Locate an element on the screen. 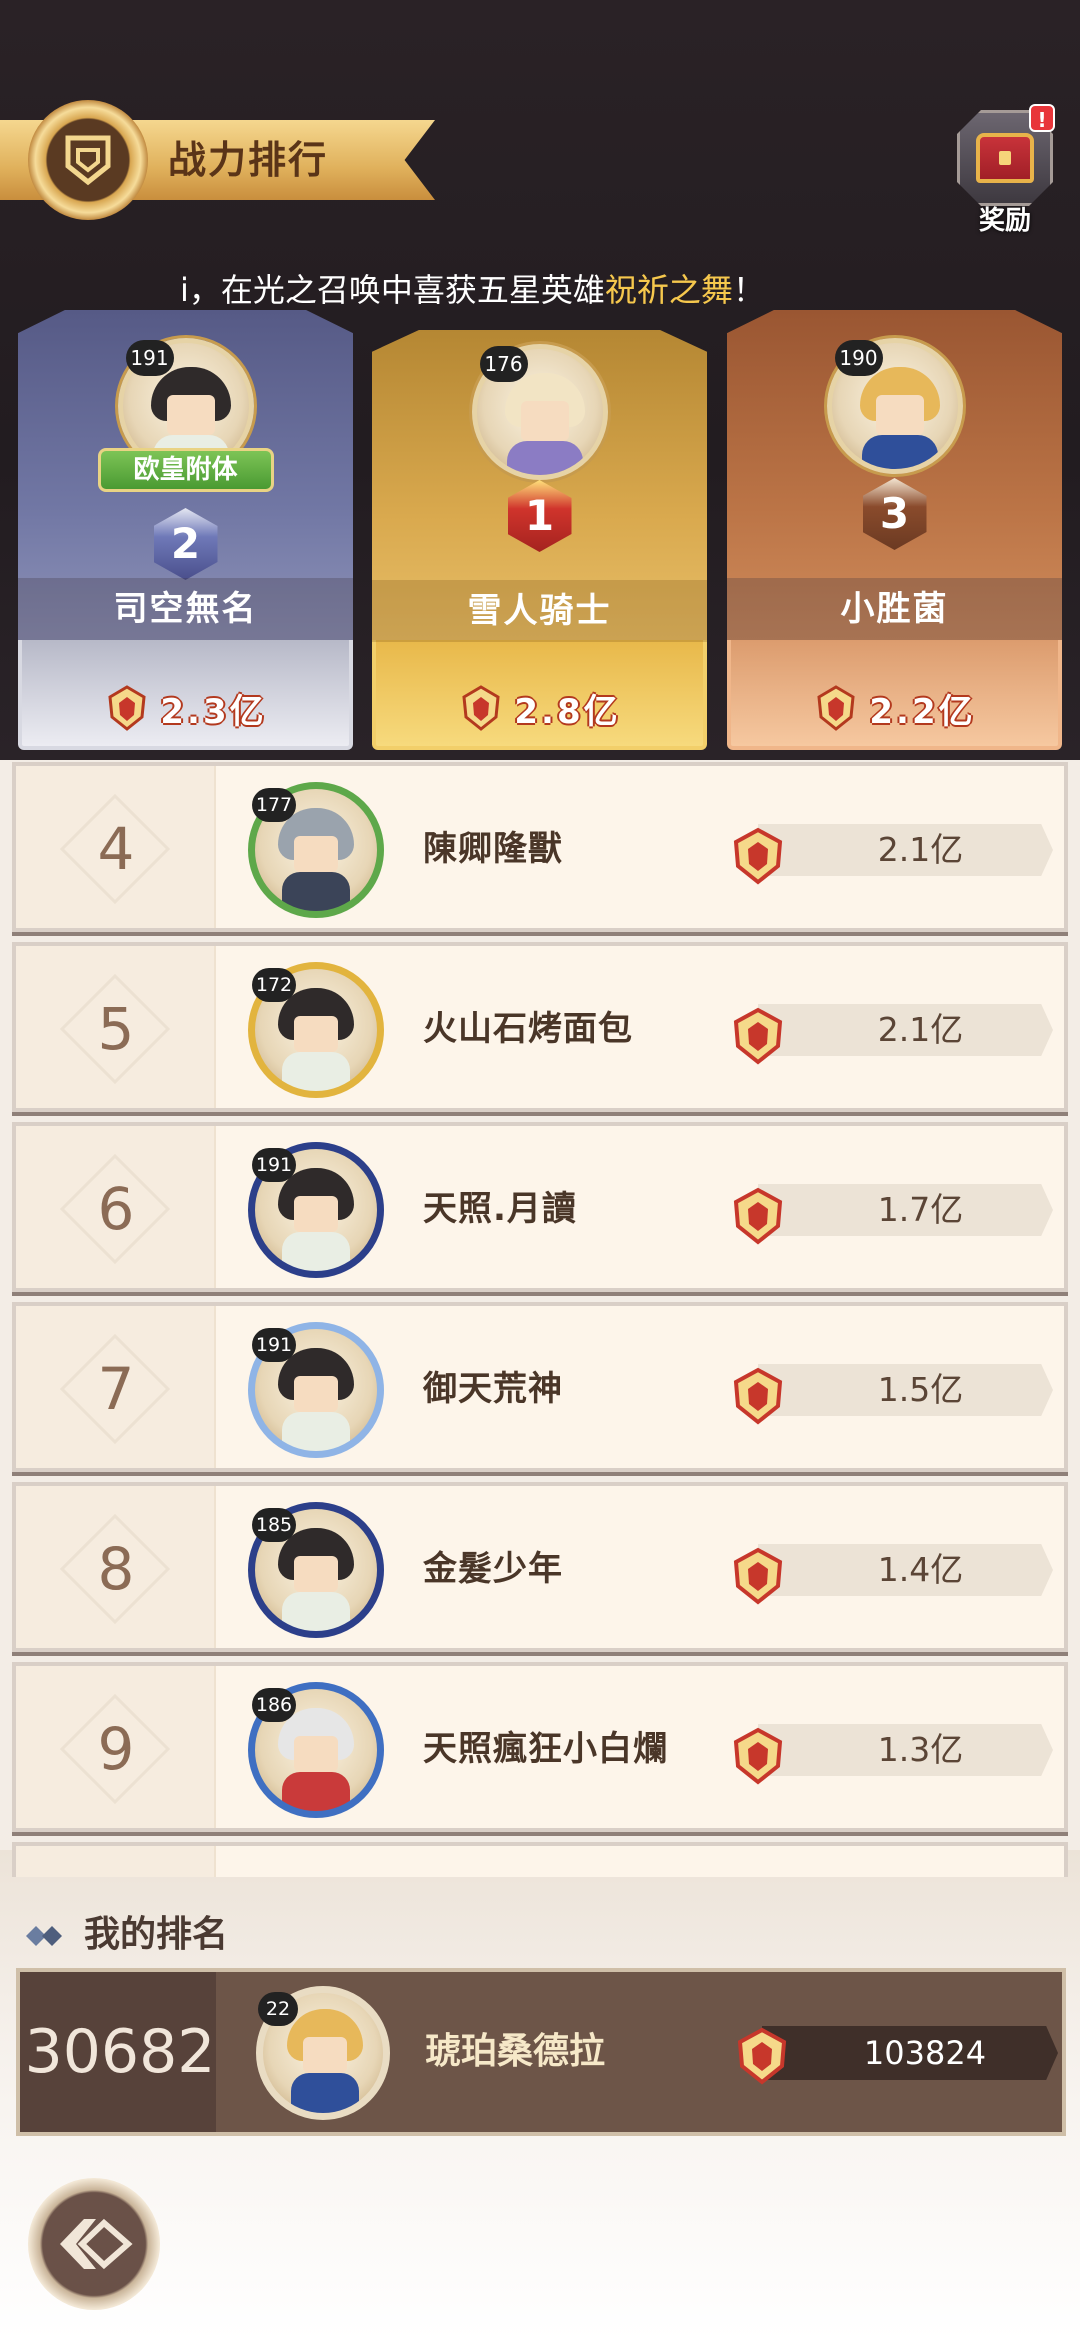 This screenshot has height=2340, width=1080. power-value: 2.3亿 is located at coordinates (213, 711).